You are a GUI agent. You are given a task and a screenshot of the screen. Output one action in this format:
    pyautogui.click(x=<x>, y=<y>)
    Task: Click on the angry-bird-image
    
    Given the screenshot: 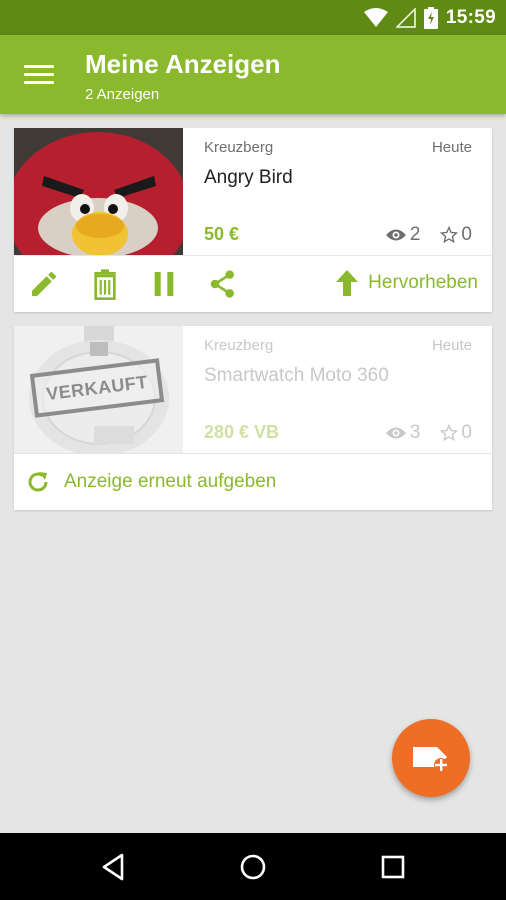 What is the action you would take?
    pyautogui.click(x=98, y=191)
    